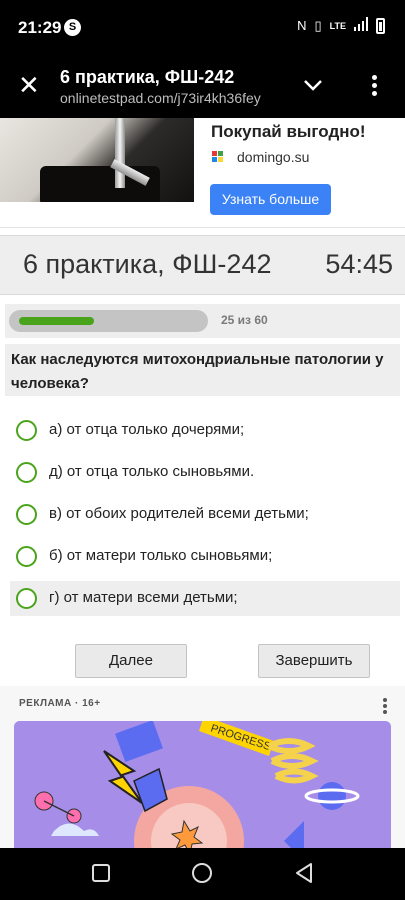 The width and height of the screenshot is (405, 900). I want to click on back-icon, so click(304, 875).